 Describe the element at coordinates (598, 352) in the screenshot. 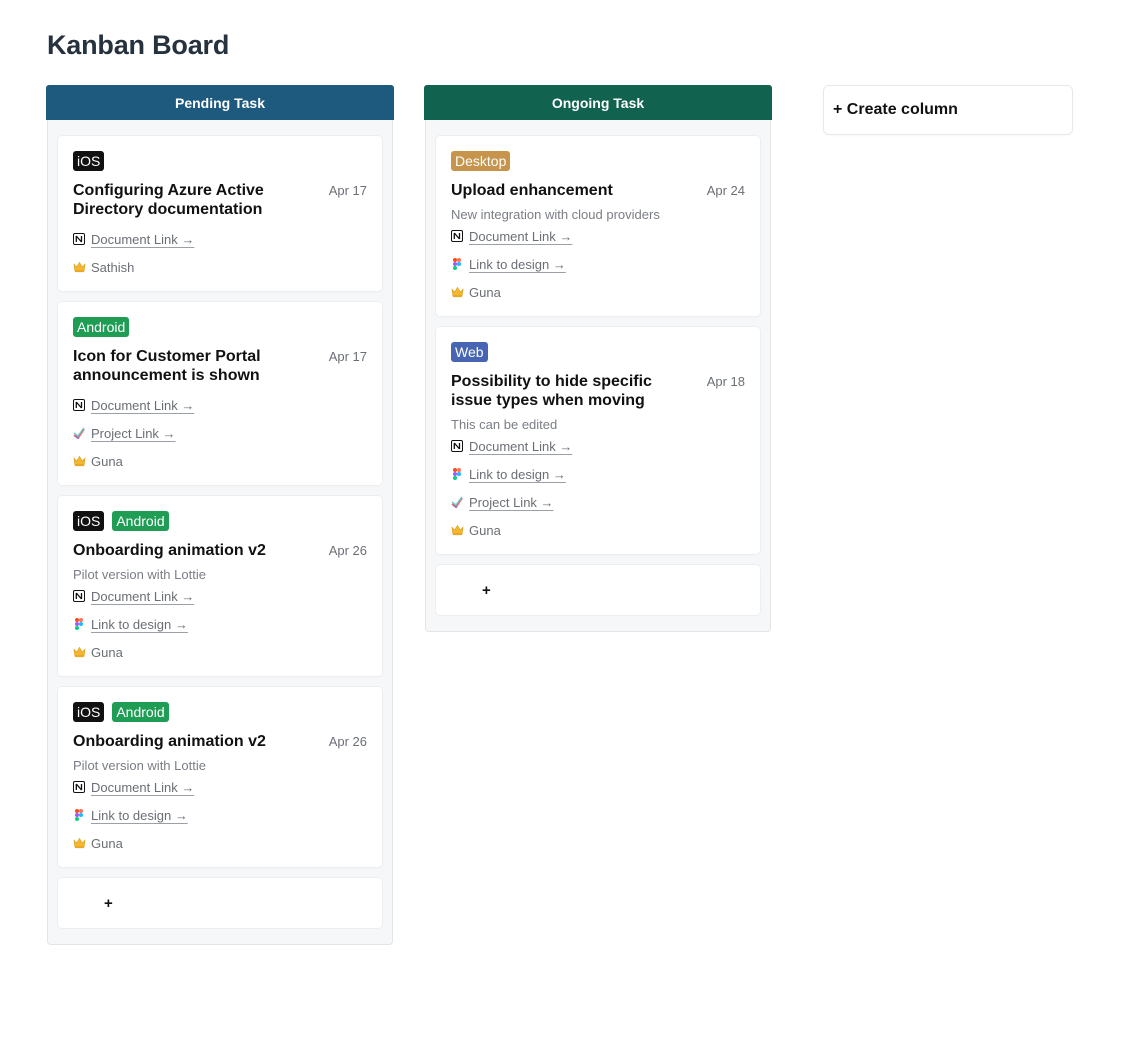

I see `tag-list: Web` at that location.